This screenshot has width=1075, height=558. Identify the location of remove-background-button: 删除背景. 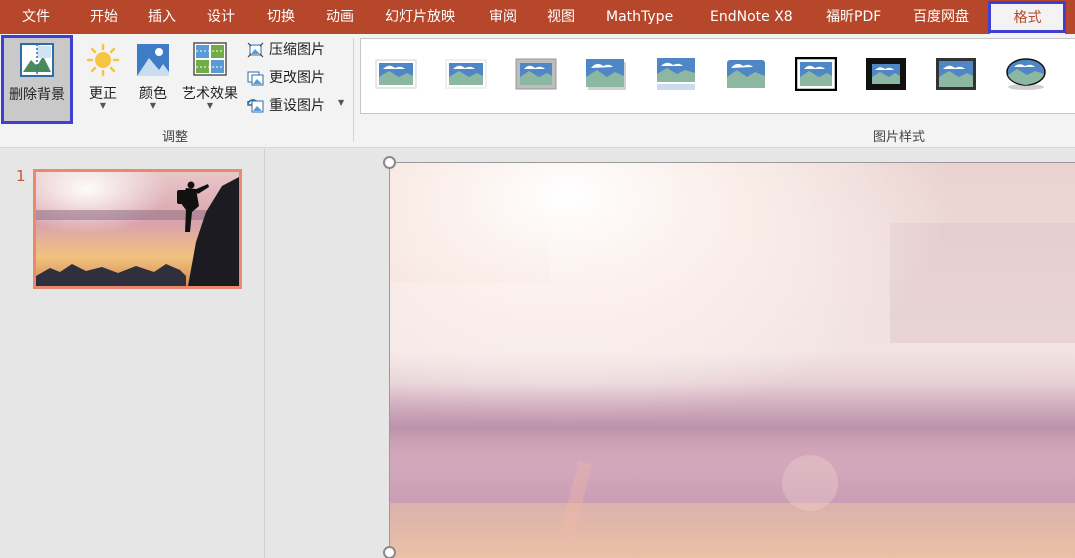
(37, 79).